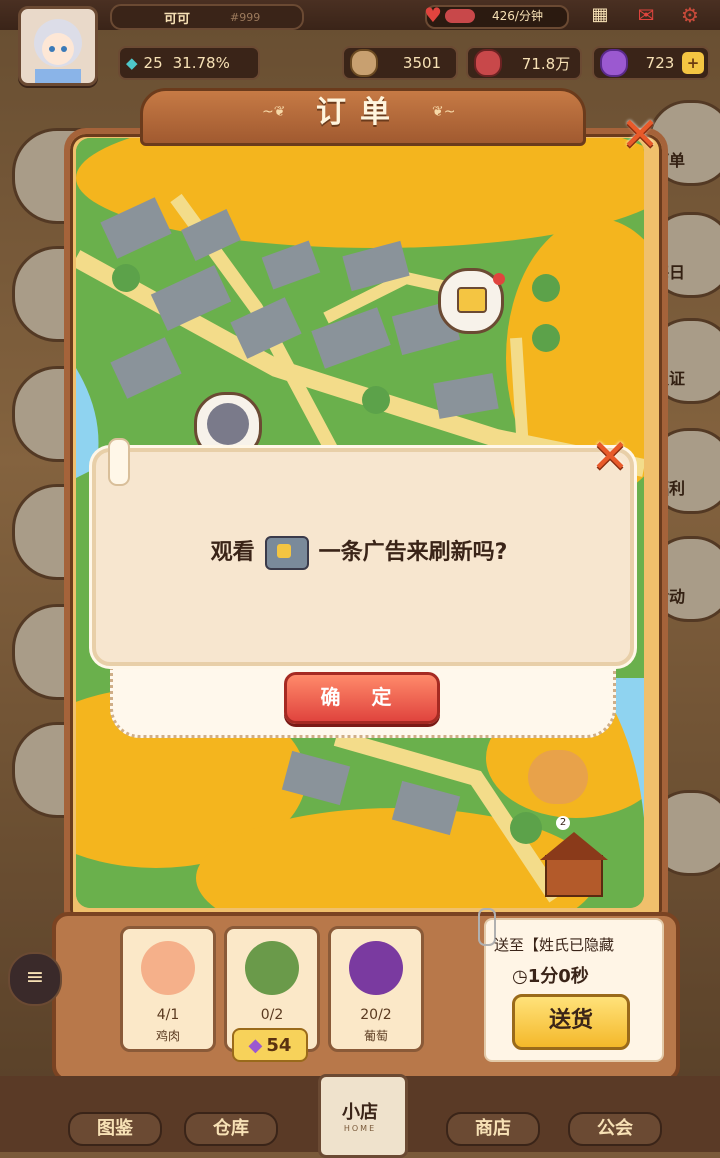 This screenshot has width=720, height=1158. I want to click on gem-icon: ◆, so click(255, 1045).